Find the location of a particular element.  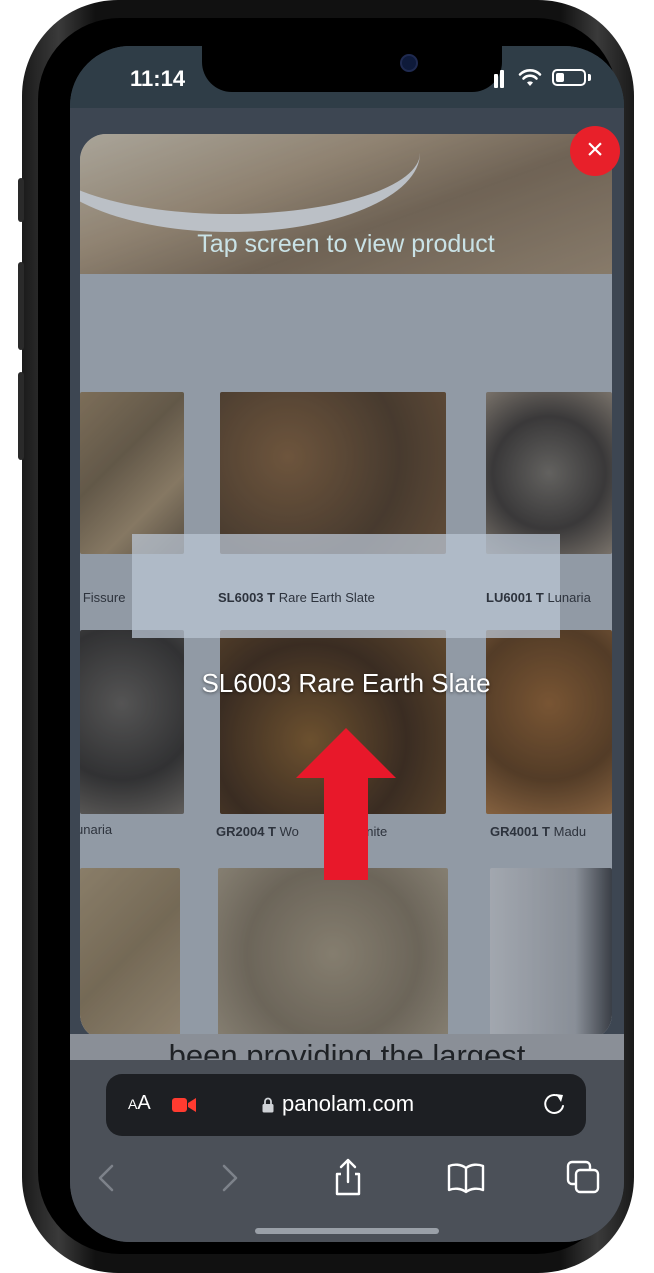

status-bar: 11:14 is located at coordinates (347, 77).